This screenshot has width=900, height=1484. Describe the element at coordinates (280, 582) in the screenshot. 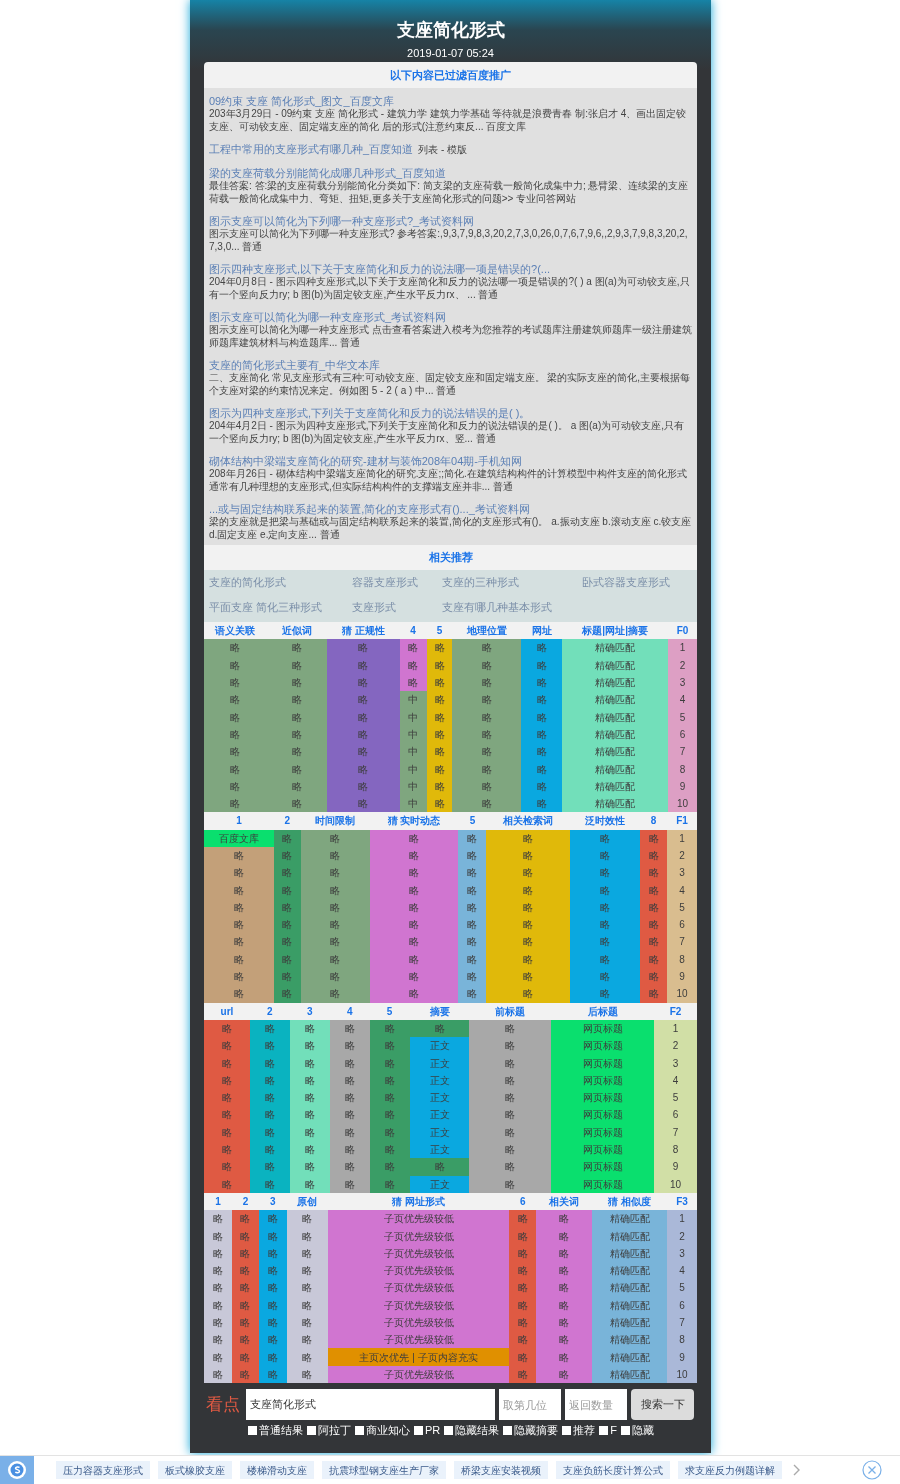

I see `related-link: 支座的简化形式` at that location.